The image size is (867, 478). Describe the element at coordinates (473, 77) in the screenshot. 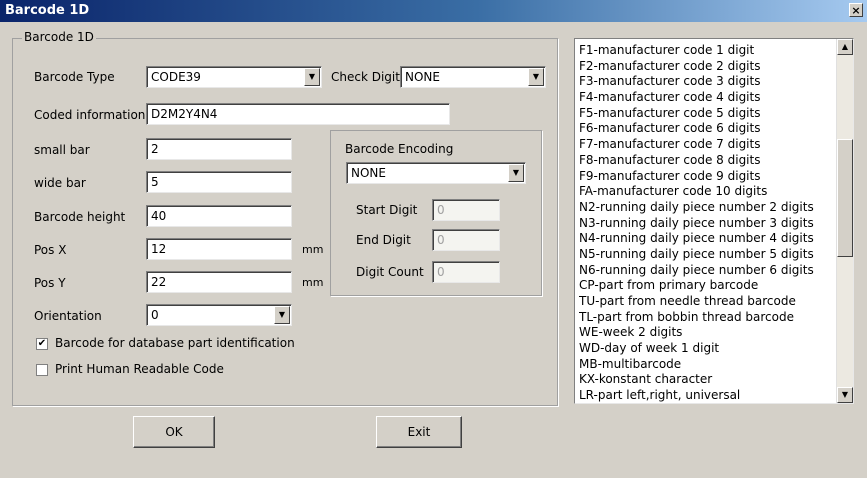

I see `check-digit-select: NONE ▼` at that location.